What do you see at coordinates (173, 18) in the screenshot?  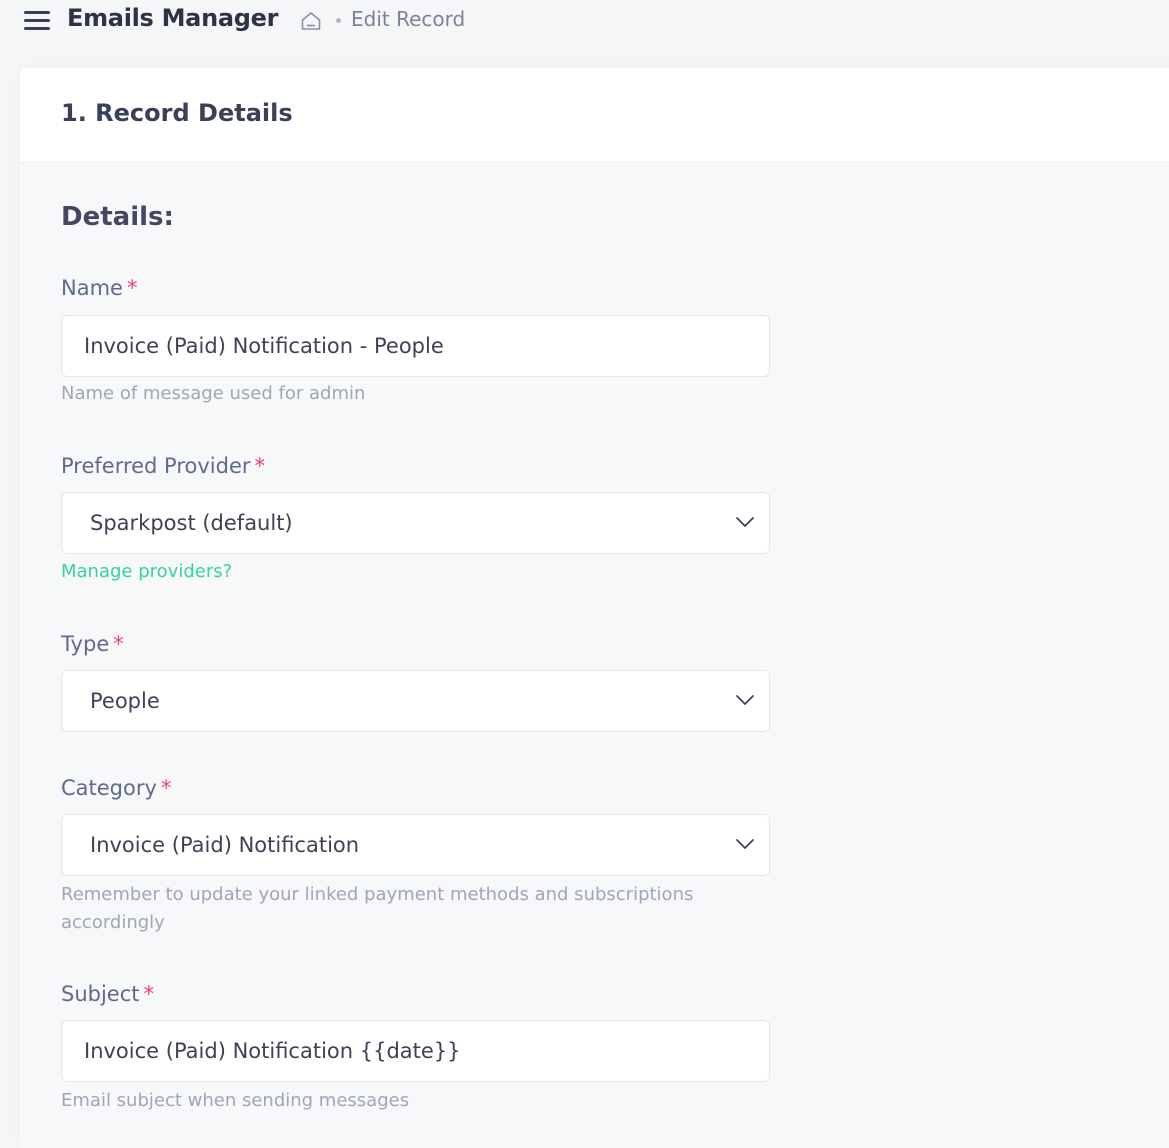 I see `app-title: Emails Manager` at bounding box center [173, 18].